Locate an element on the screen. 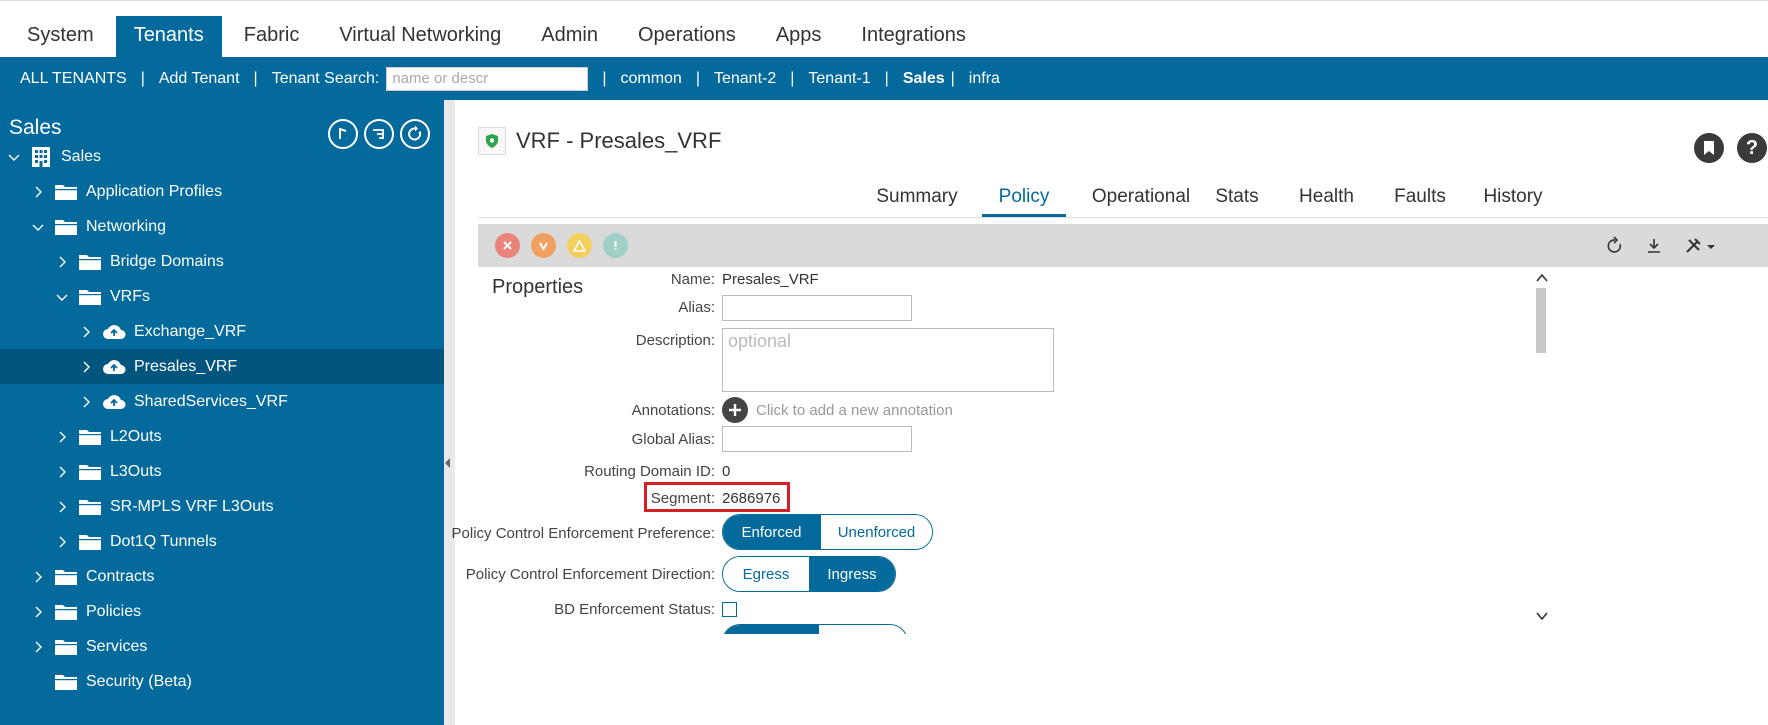  critical-fault-icon is located at coordinates (507, 245).